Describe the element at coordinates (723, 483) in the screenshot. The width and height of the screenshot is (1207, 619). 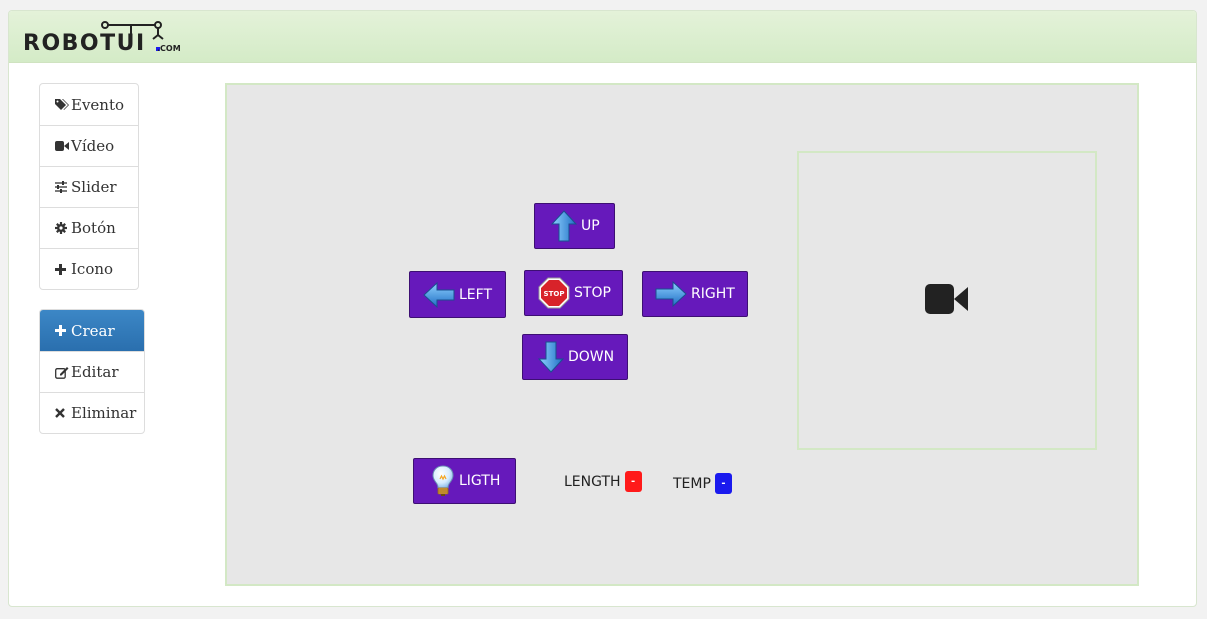
I see `temp-value-badge: -` at that location.